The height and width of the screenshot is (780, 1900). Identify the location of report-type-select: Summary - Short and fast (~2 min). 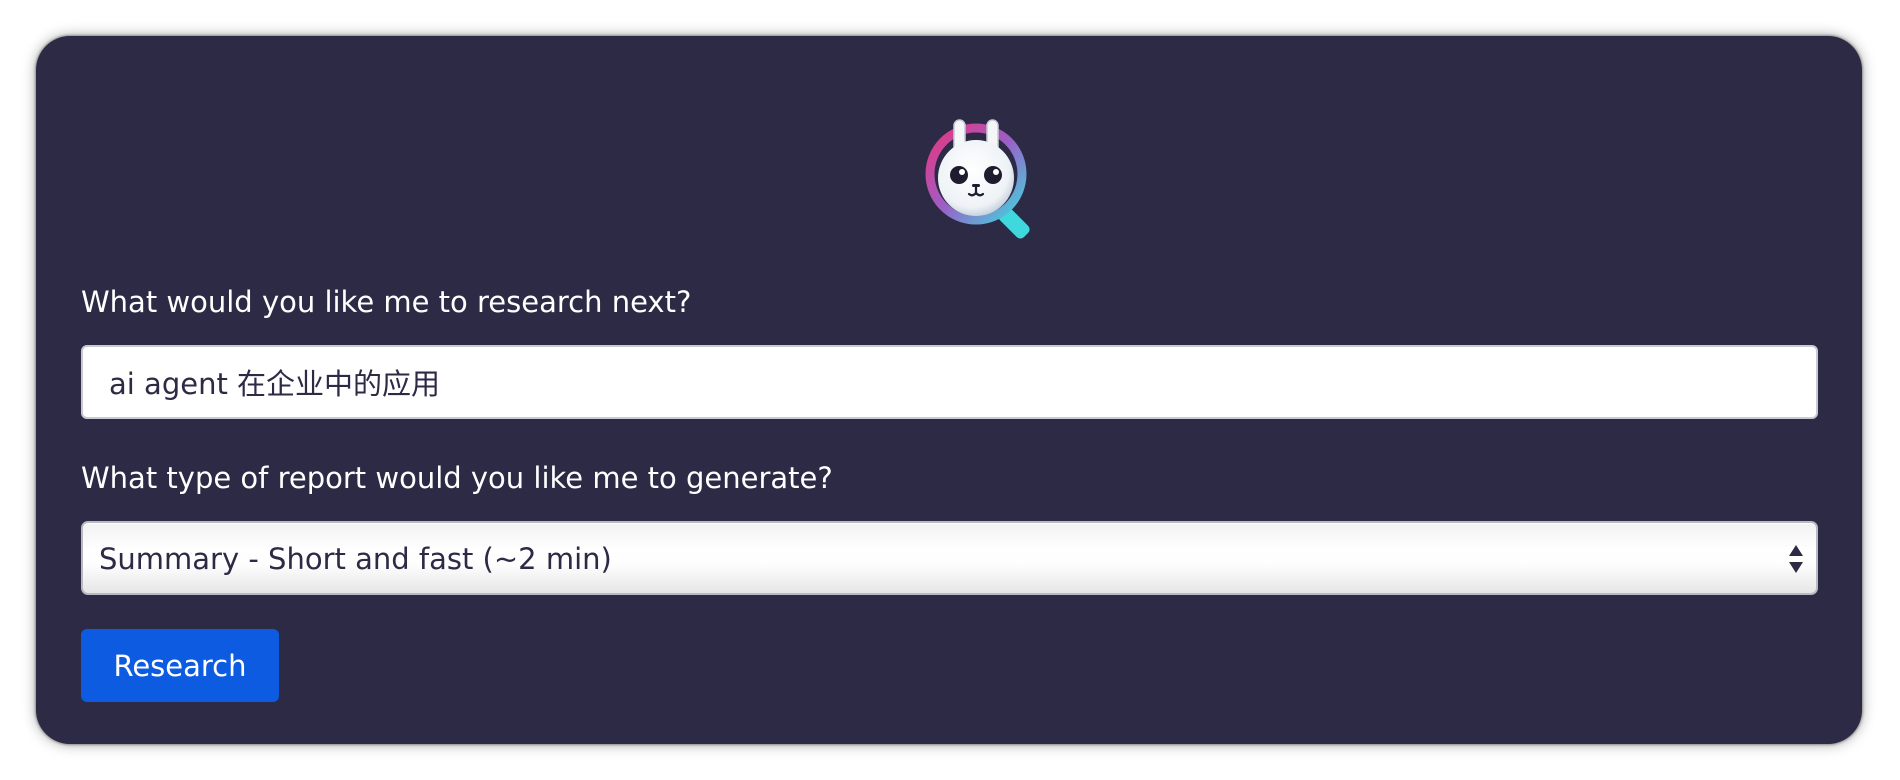
(949, 558).